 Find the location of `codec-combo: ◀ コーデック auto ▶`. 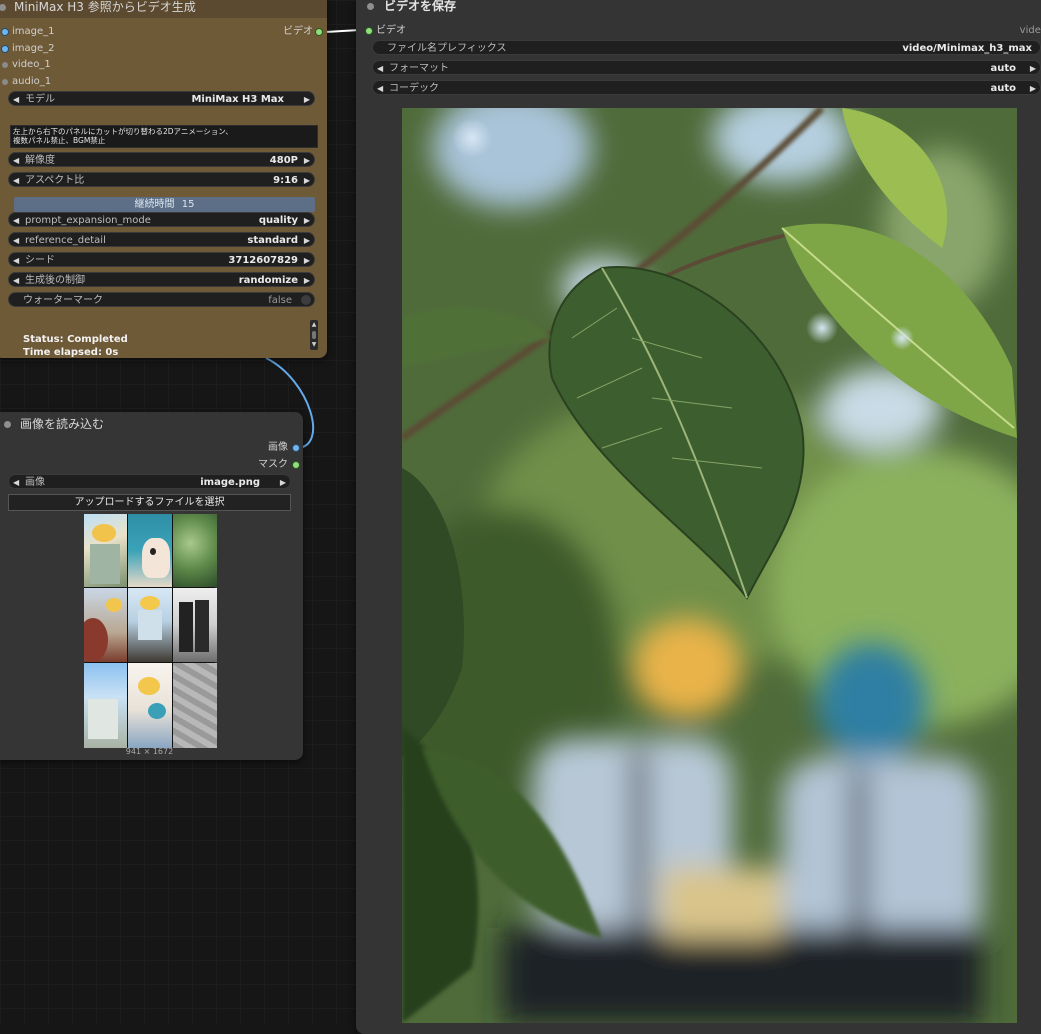

codec-combo: ◀ コーデック auto ▶ is located at coordinates (706, 87).